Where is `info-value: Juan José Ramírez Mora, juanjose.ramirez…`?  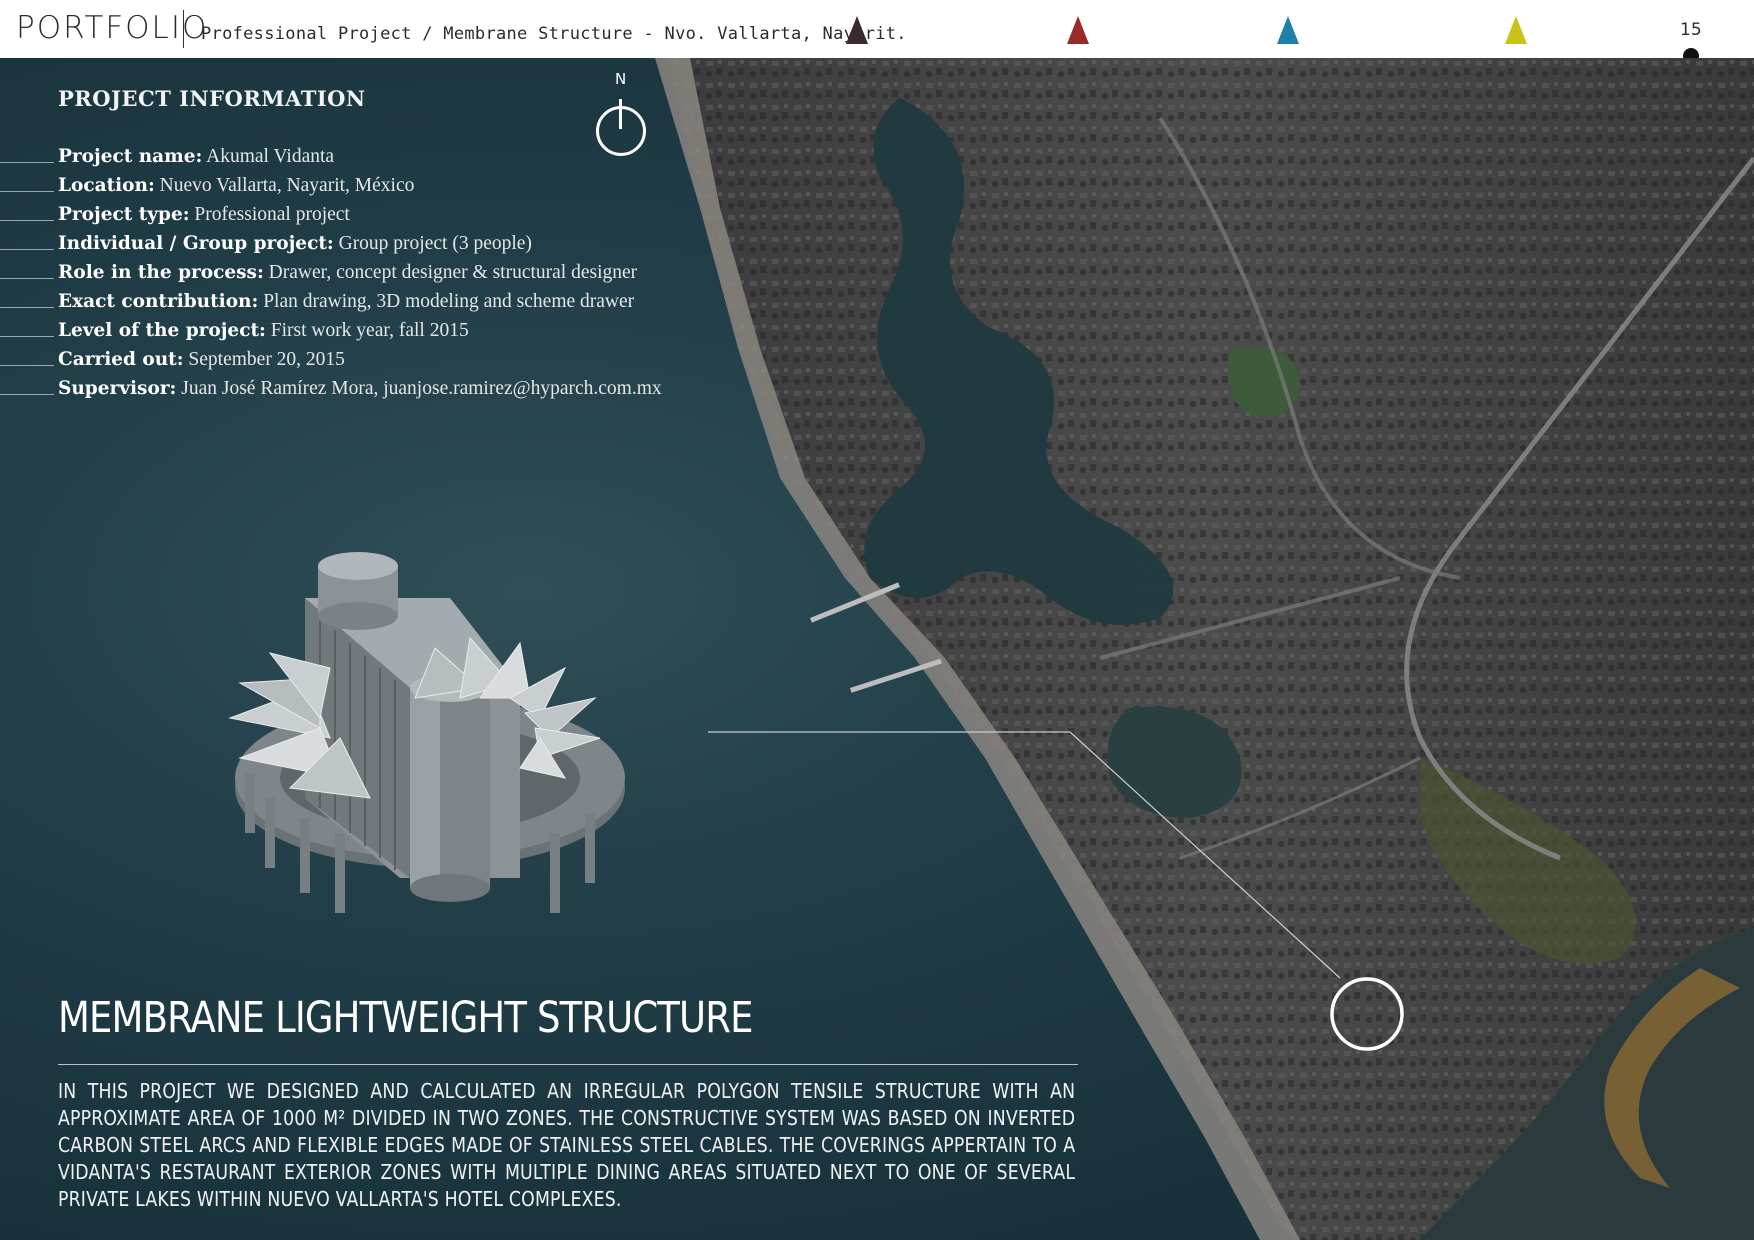
info-value: Juan José Ramírez Mora, juanjose.ramirez… is located at coordinates (421, 388).